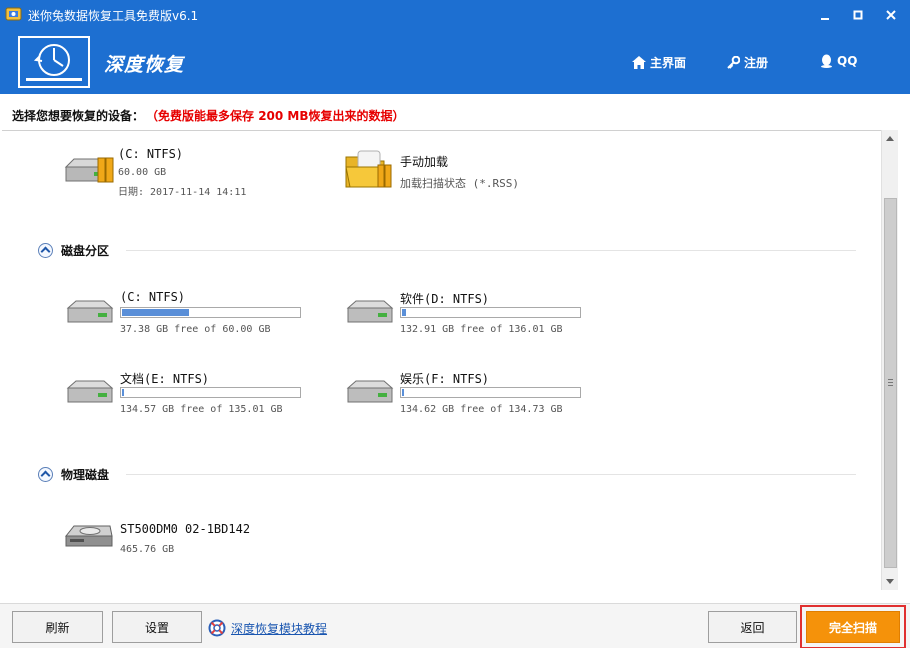 Image resolution: width=910 pixels, height=648 pixels. What do you see at coordinates (54, 62) in the screenshot?
I see `logo-icon` at bounding box center [54, 62].